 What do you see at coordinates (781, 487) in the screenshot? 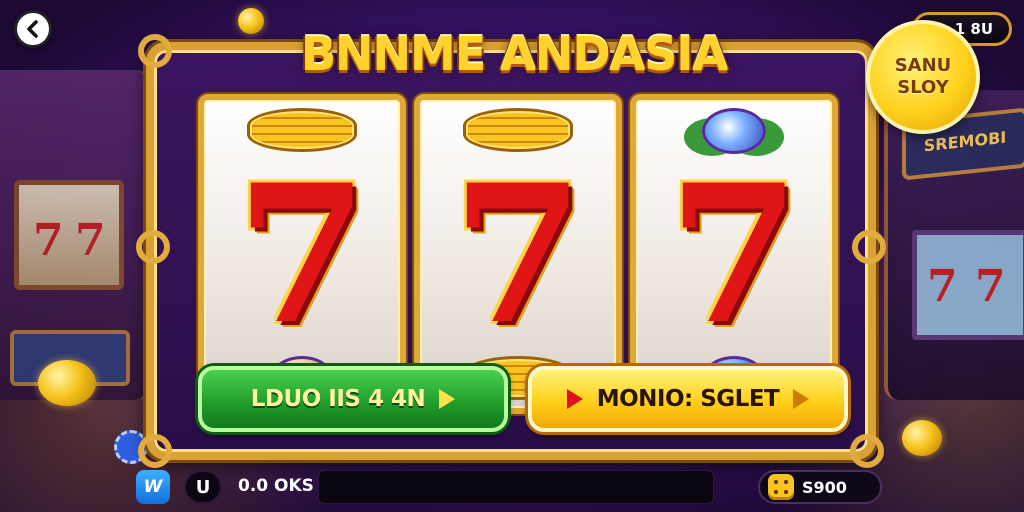
I see `dice-icon` at bounding box center [781, 487].